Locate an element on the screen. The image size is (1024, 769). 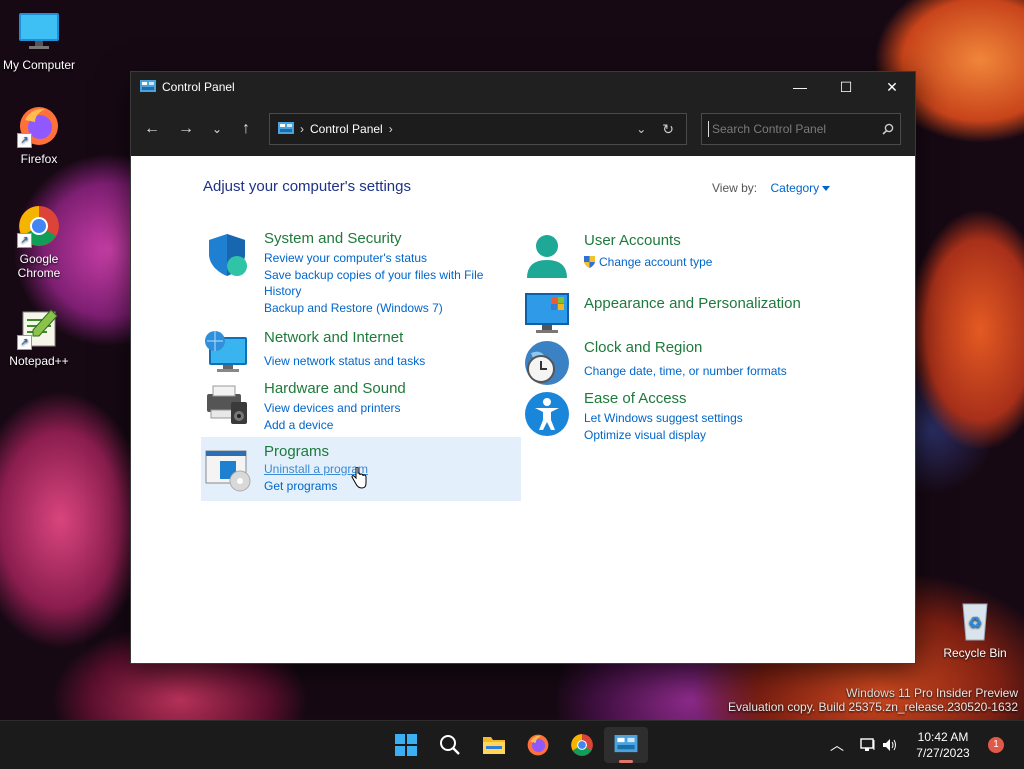
control-panel-taskbar-button is located at coordinates (626, 745).